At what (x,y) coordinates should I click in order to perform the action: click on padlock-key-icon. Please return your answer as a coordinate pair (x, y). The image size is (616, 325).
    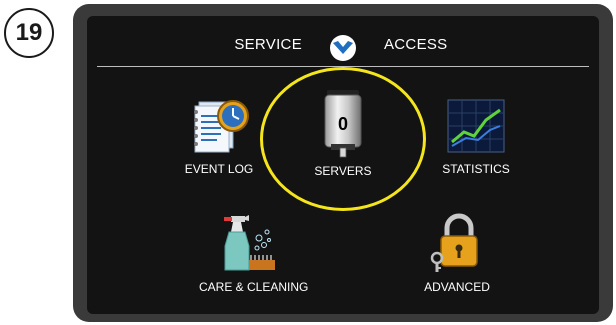
    Looking at the image, I should click on (457, 243).